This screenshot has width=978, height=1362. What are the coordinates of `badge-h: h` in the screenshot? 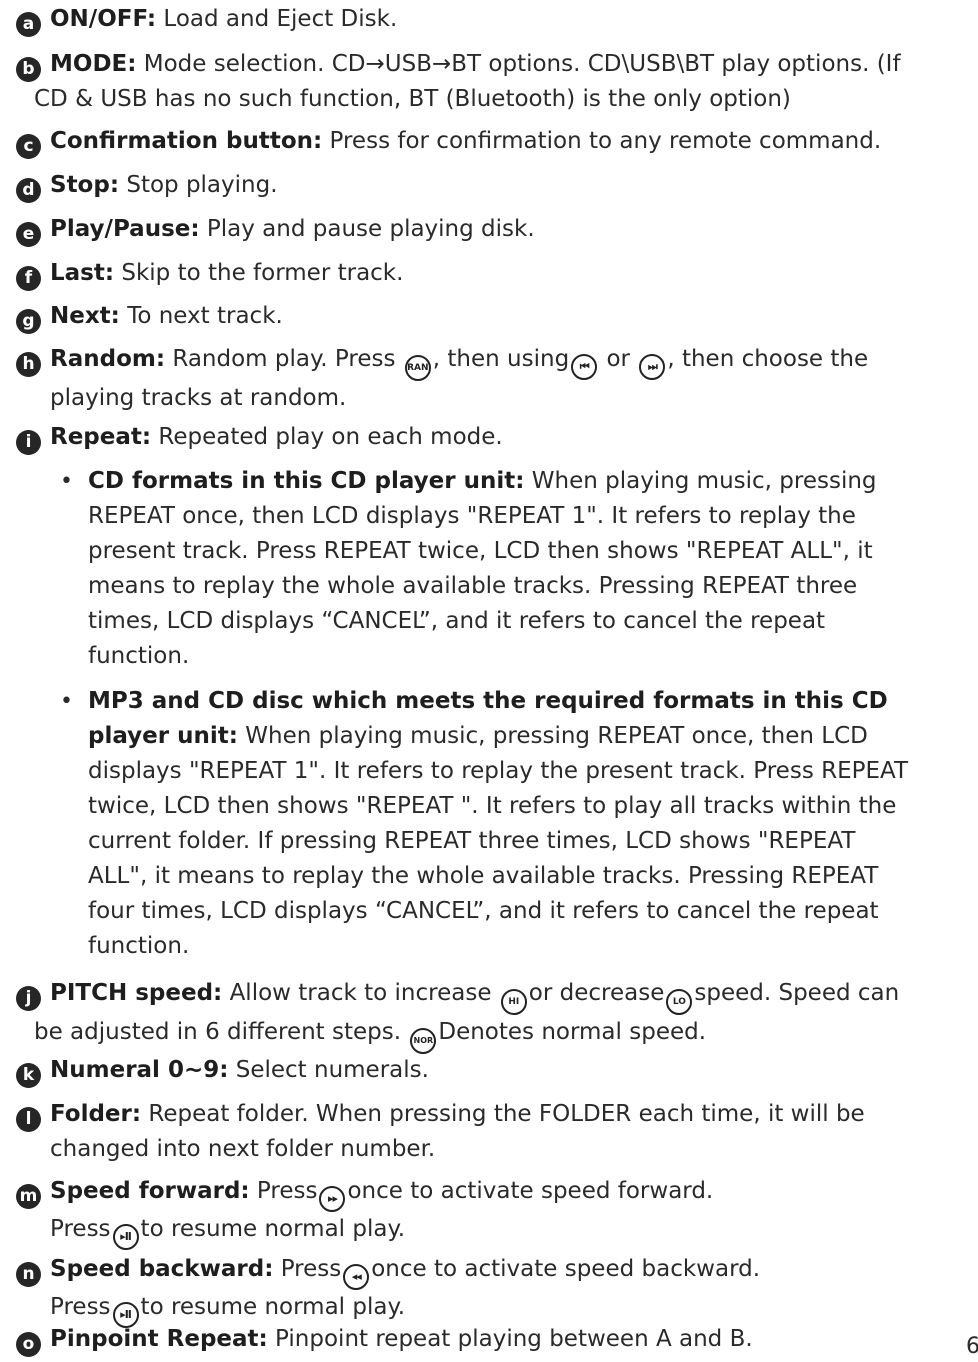 It's located at (28, 364).